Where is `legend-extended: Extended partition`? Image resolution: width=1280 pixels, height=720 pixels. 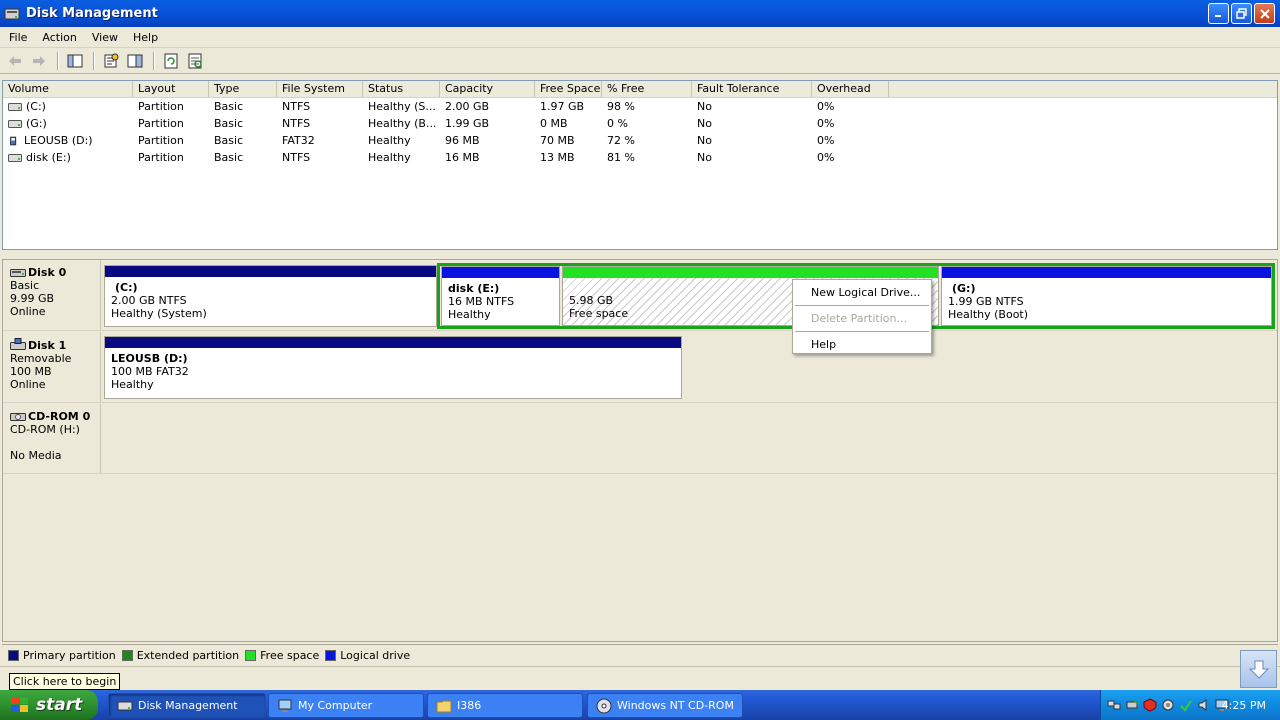
legend-extended: Extended partition is located at coordinates (180, 655).